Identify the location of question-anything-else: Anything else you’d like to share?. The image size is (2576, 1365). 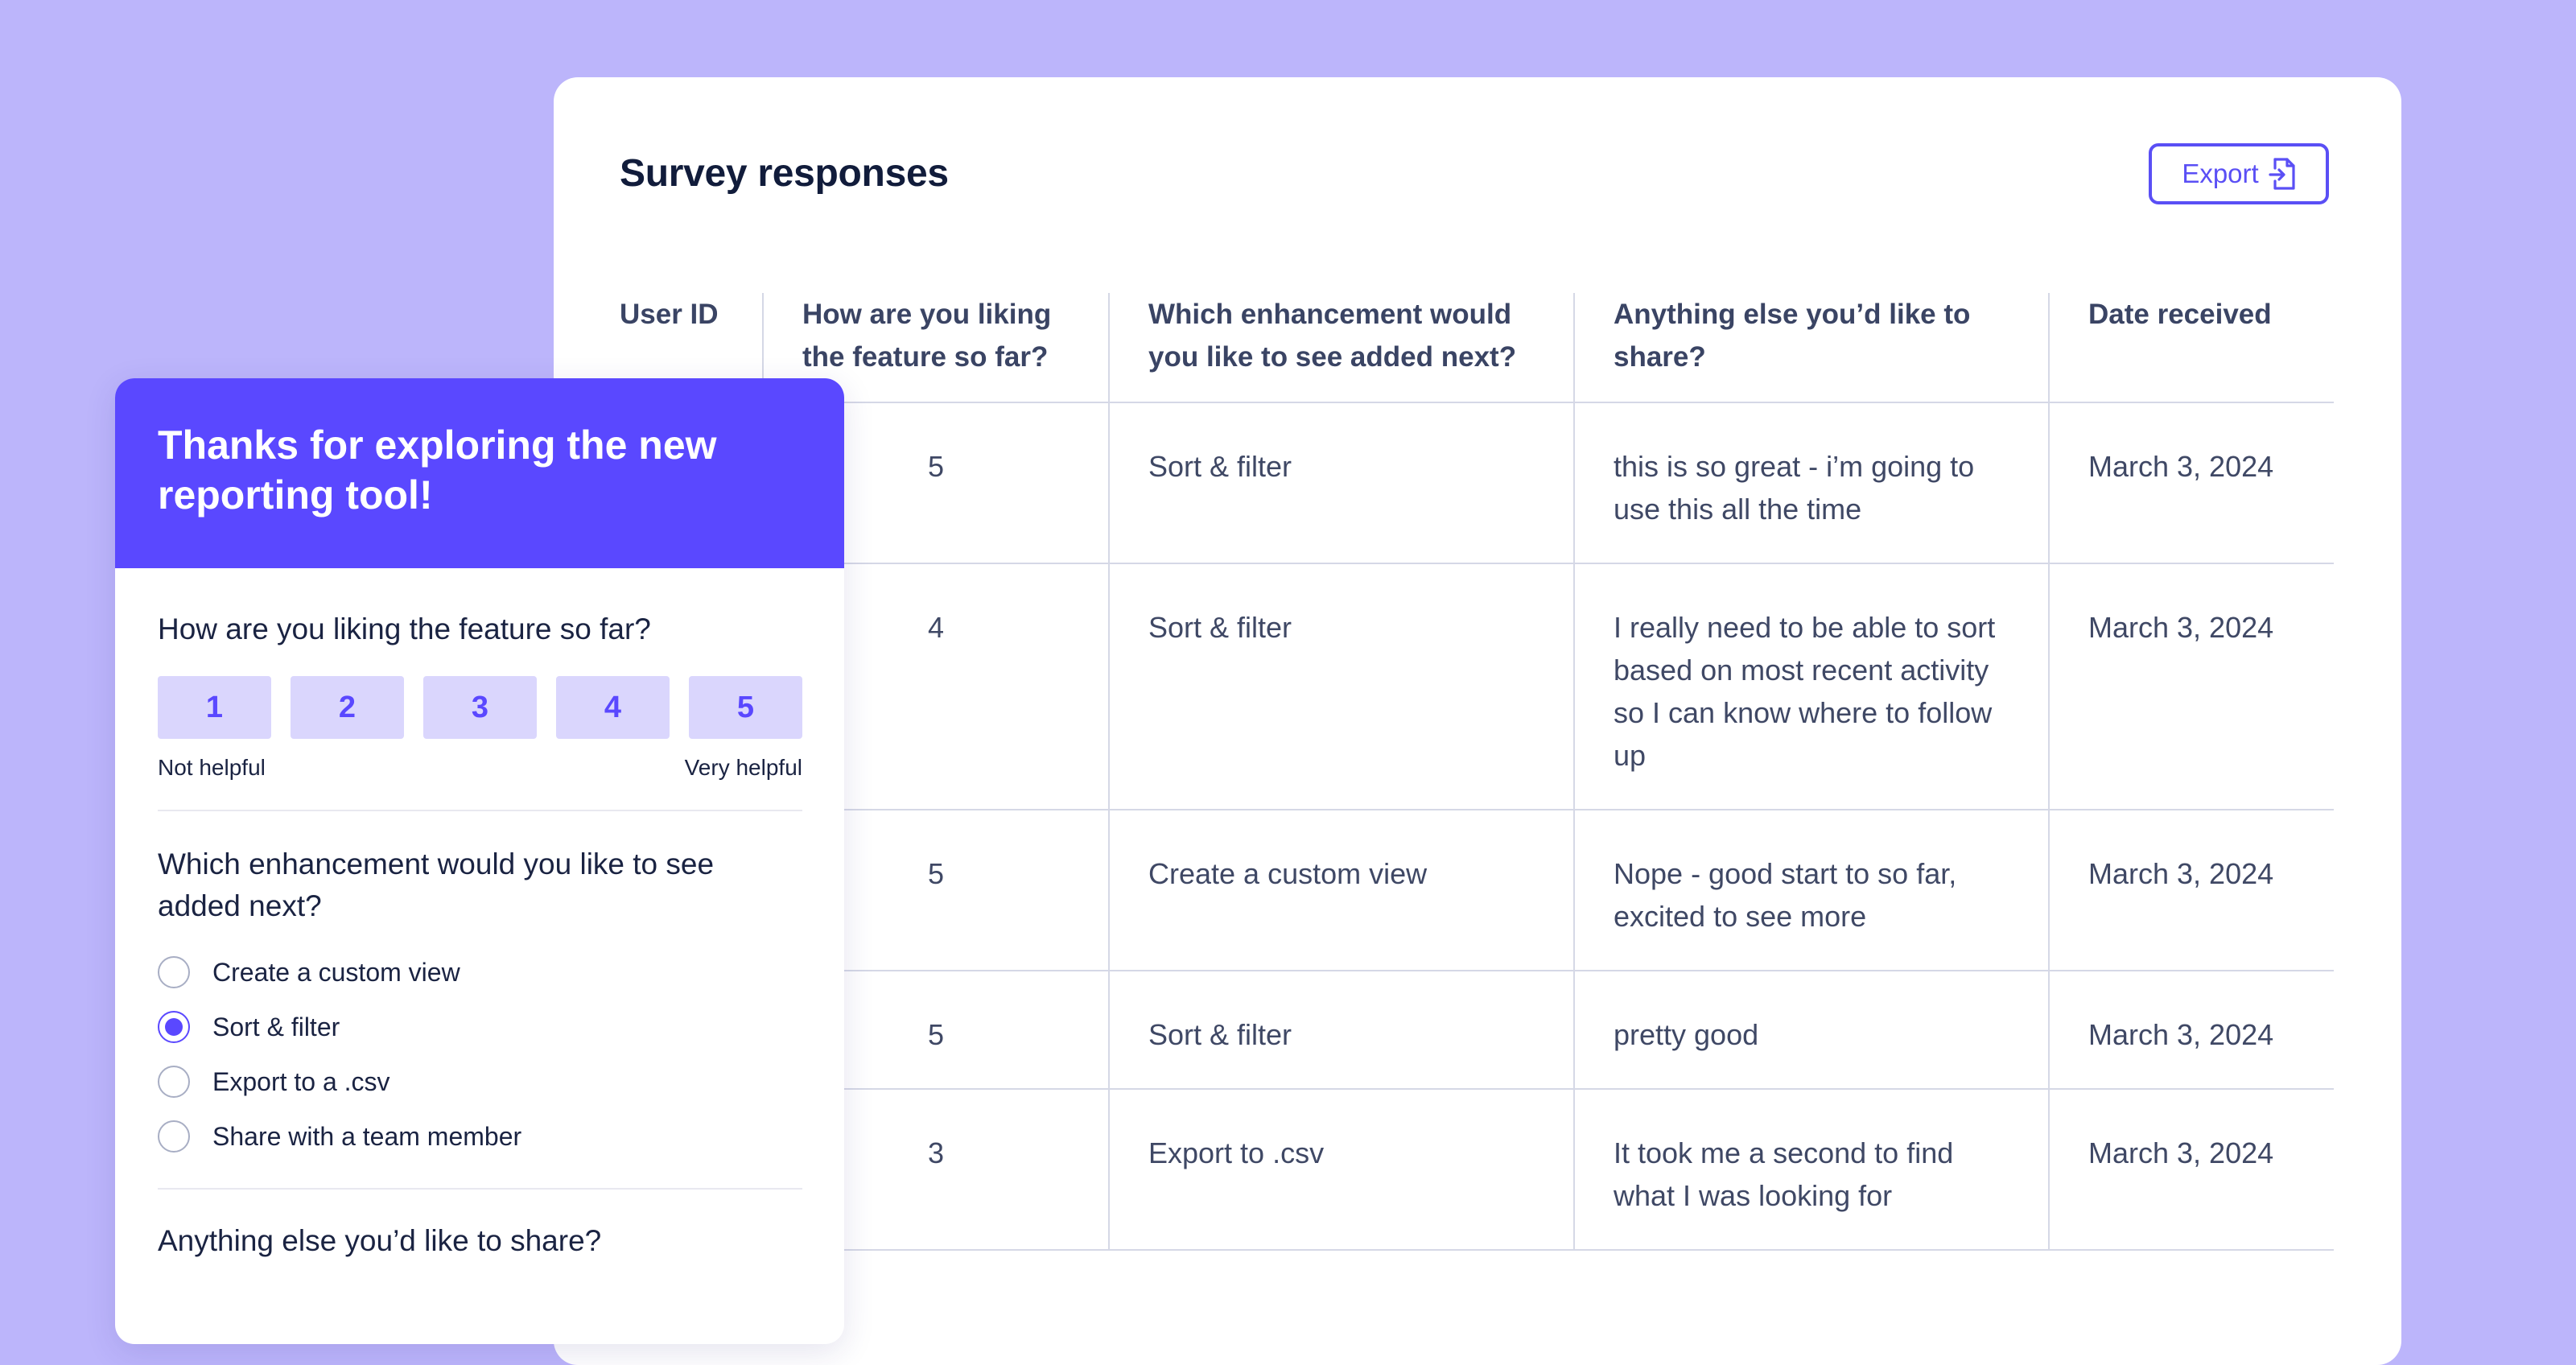
(380, 1240).